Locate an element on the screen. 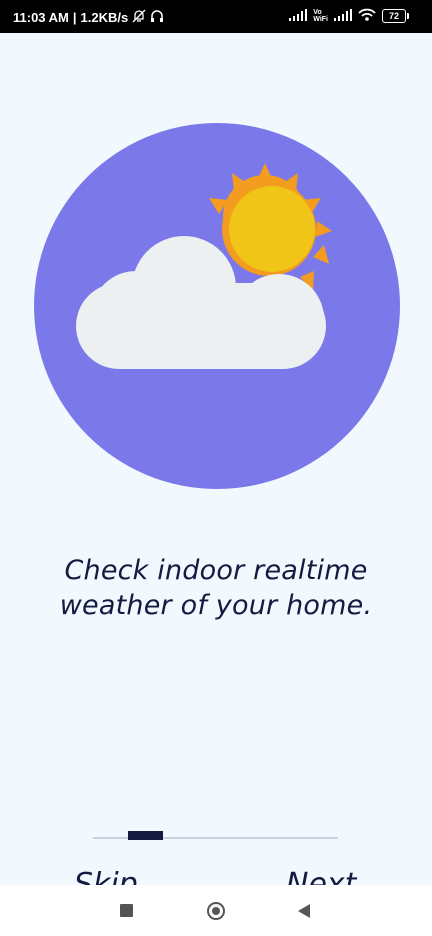 Image resolution: width=432 pixels, height=936 pixels. system-nav-bar is located at coordinates (216, 910).